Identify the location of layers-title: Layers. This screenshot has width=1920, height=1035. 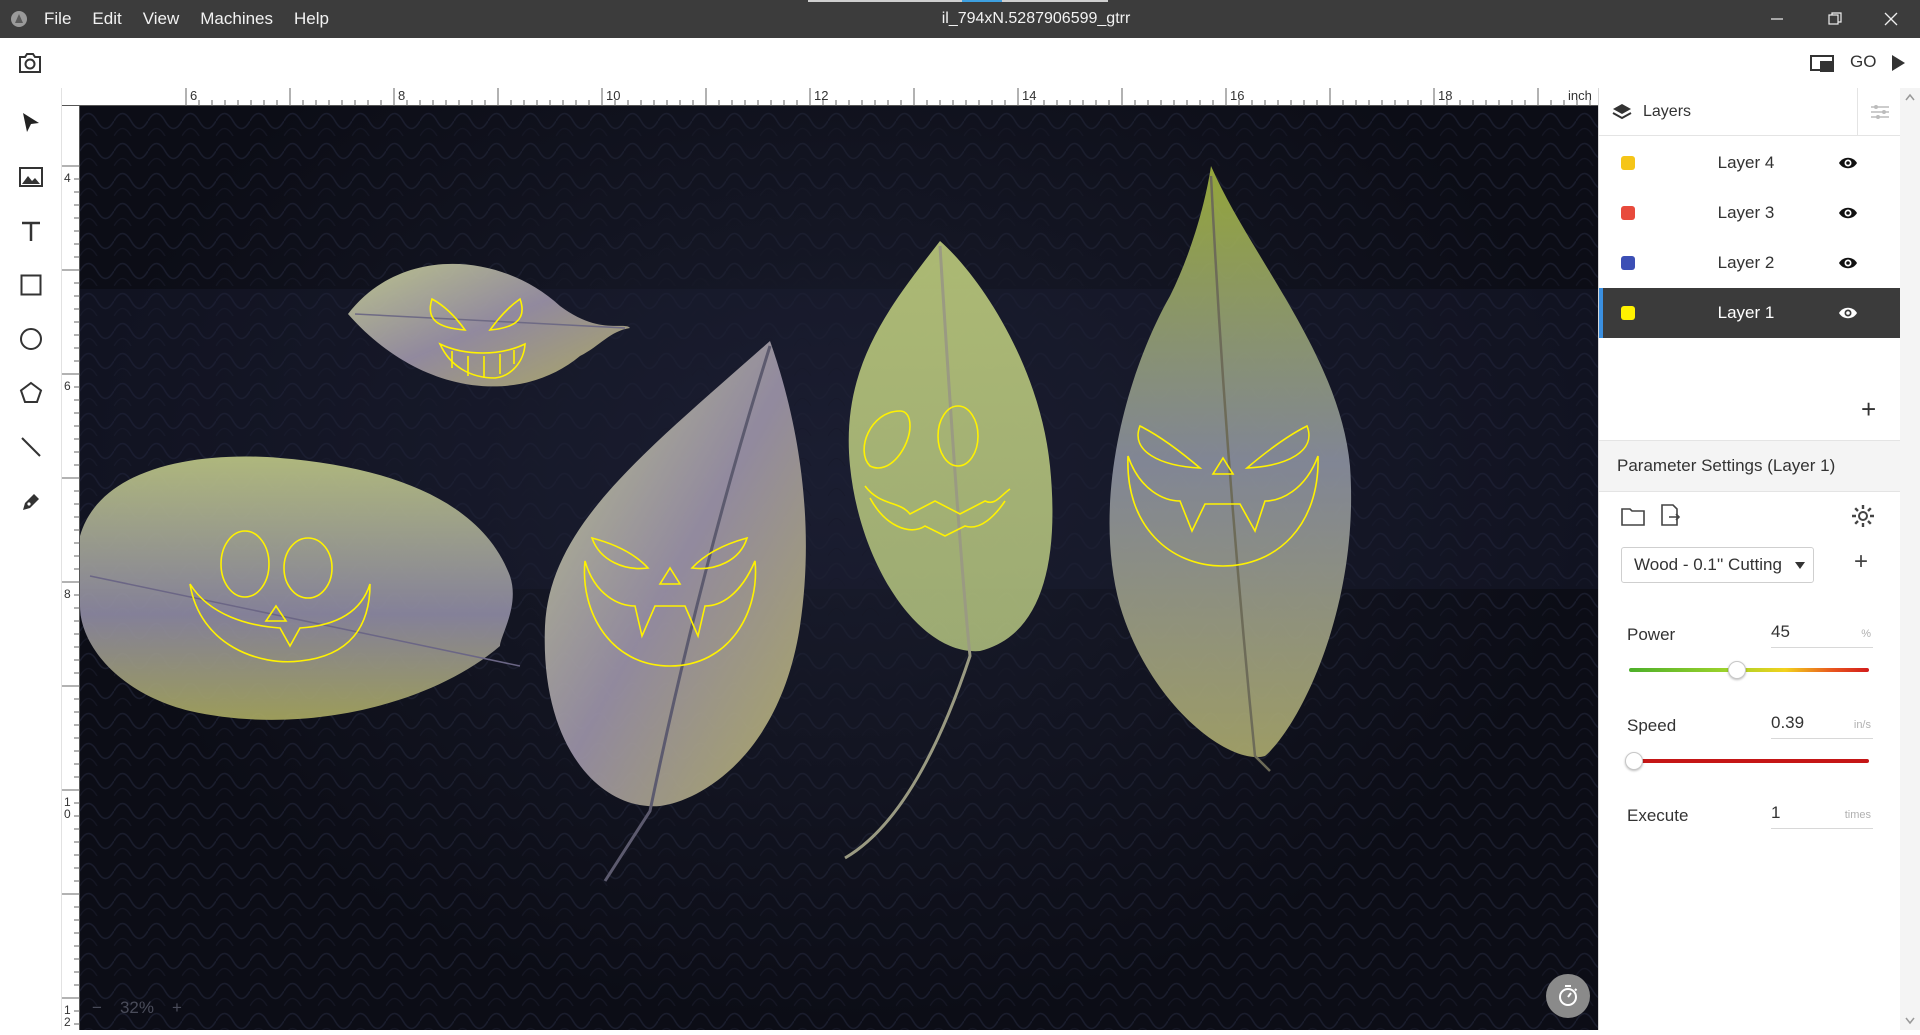
(1667, 111).